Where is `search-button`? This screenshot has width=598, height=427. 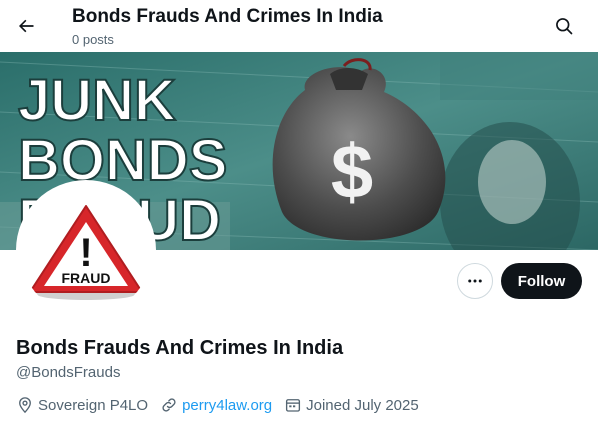
search-button is located at coordinates (564, 26).